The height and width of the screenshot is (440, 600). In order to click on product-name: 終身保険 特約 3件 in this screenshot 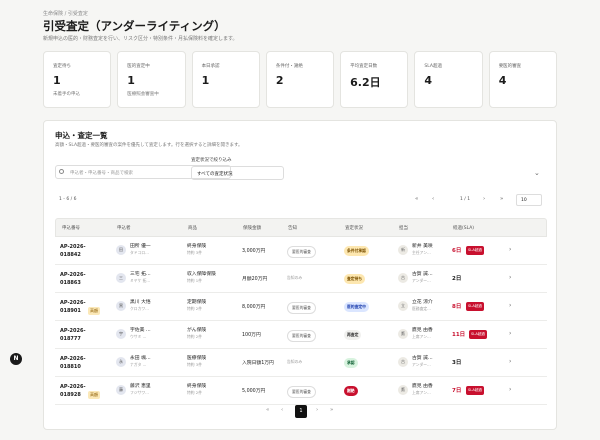, I will do `click(197, 249)`.